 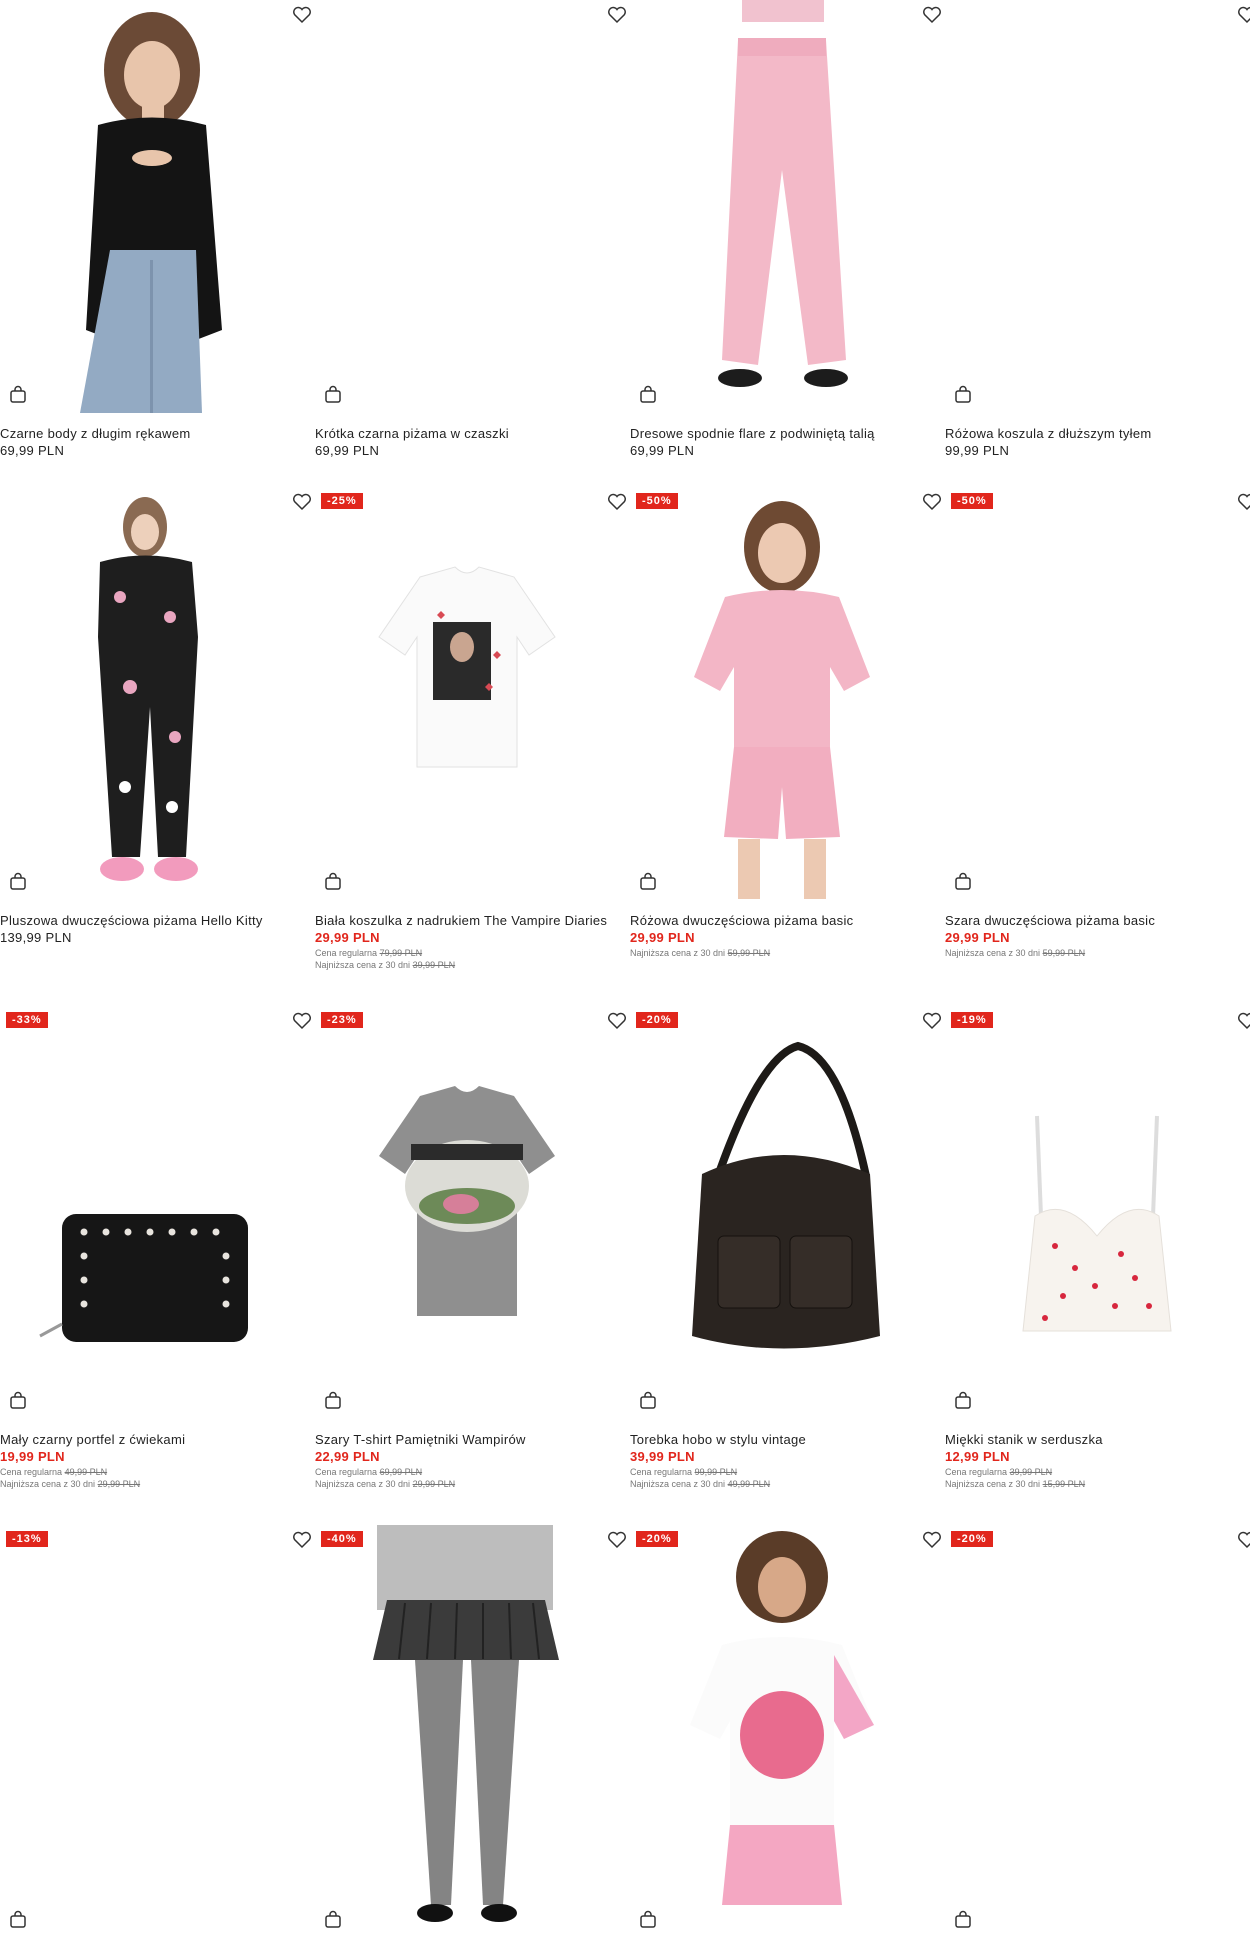 What do you see at coordinates (752, 433) in the screenshot?
I see `product-name: Dresowe spodnie flare z podwiniętą talią` at bounding box center [752, 433].